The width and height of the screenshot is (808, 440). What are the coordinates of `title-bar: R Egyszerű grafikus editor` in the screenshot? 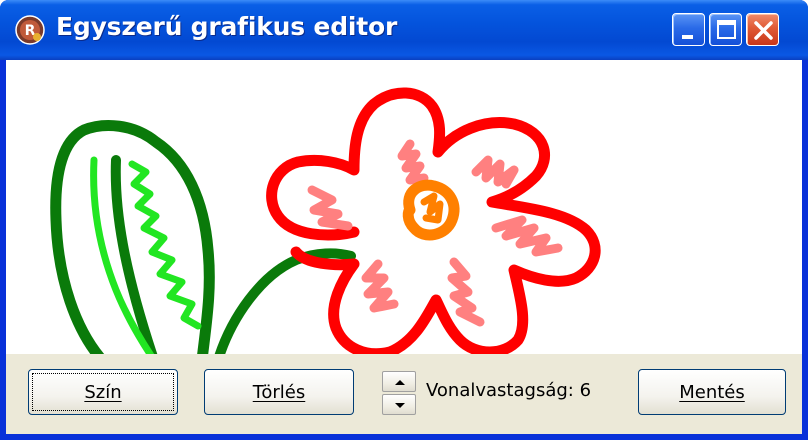 It's located at (404, 30).